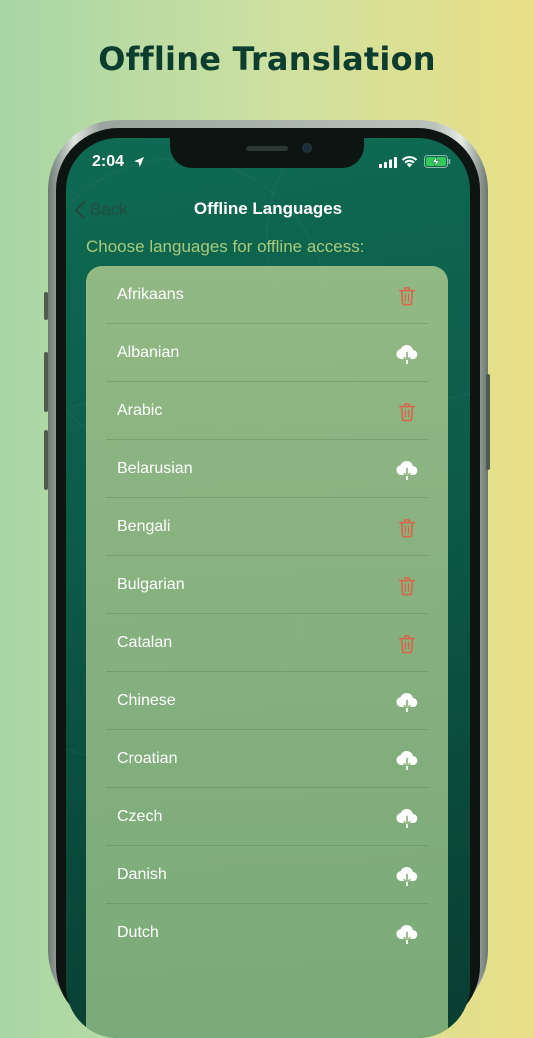  I want to click on language-label: Albanian, so click(148, 352).